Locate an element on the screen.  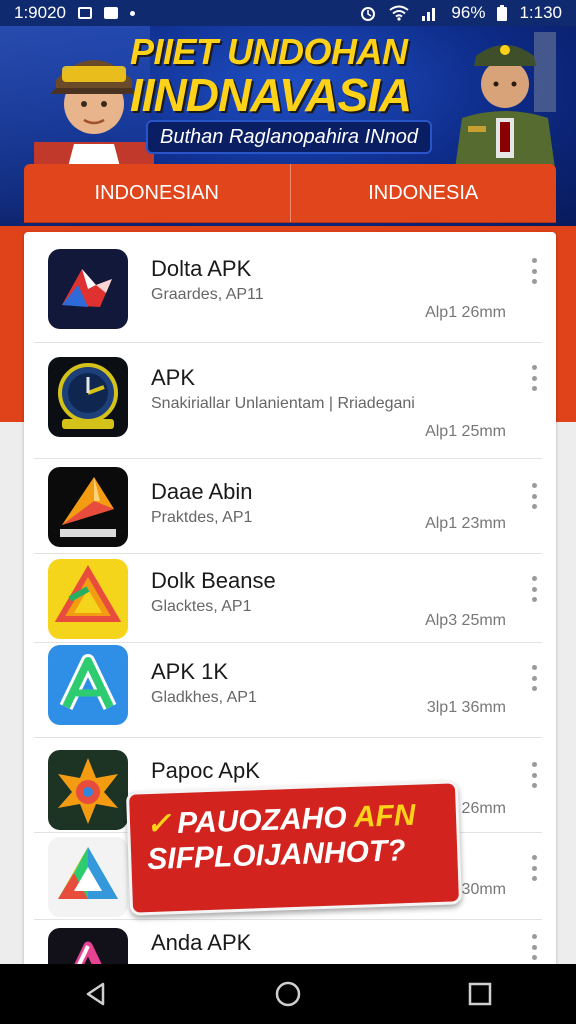
app-size: 3lp1 36mm is located at coordinates (466, 707).